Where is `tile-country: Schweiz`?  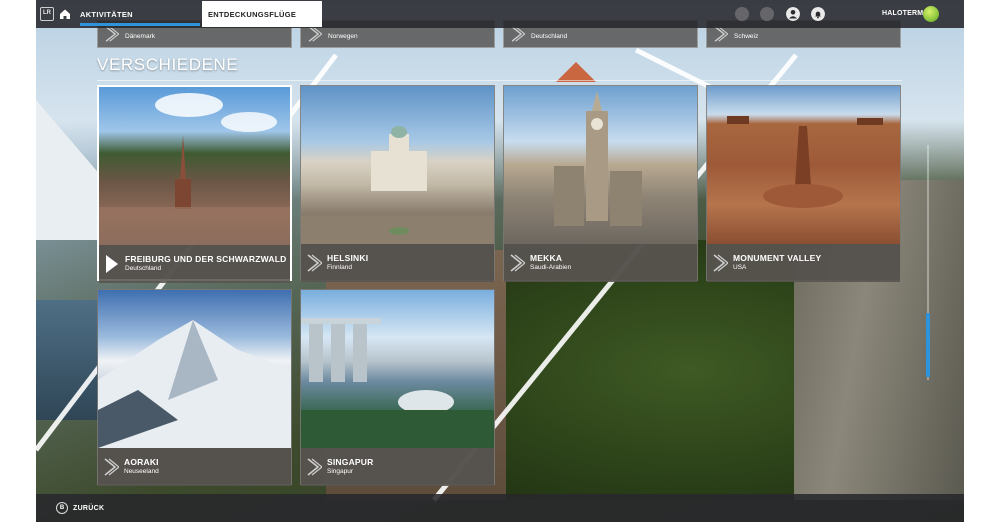
tile-country: Schweiz is located at coordinates (746, 36).